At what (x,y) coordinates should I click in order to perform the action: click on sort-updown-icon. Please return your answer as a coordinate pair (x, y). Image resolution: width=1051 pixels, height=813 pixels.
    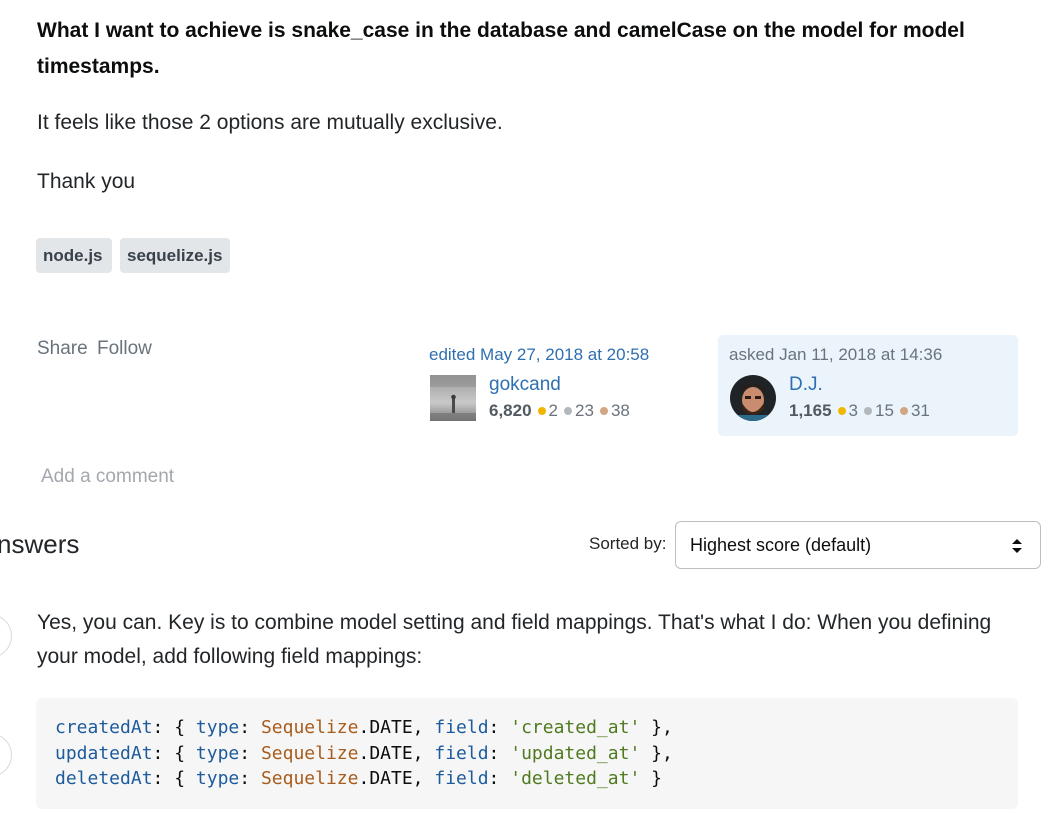
    Looking at the image, I should click on (1017, 546).